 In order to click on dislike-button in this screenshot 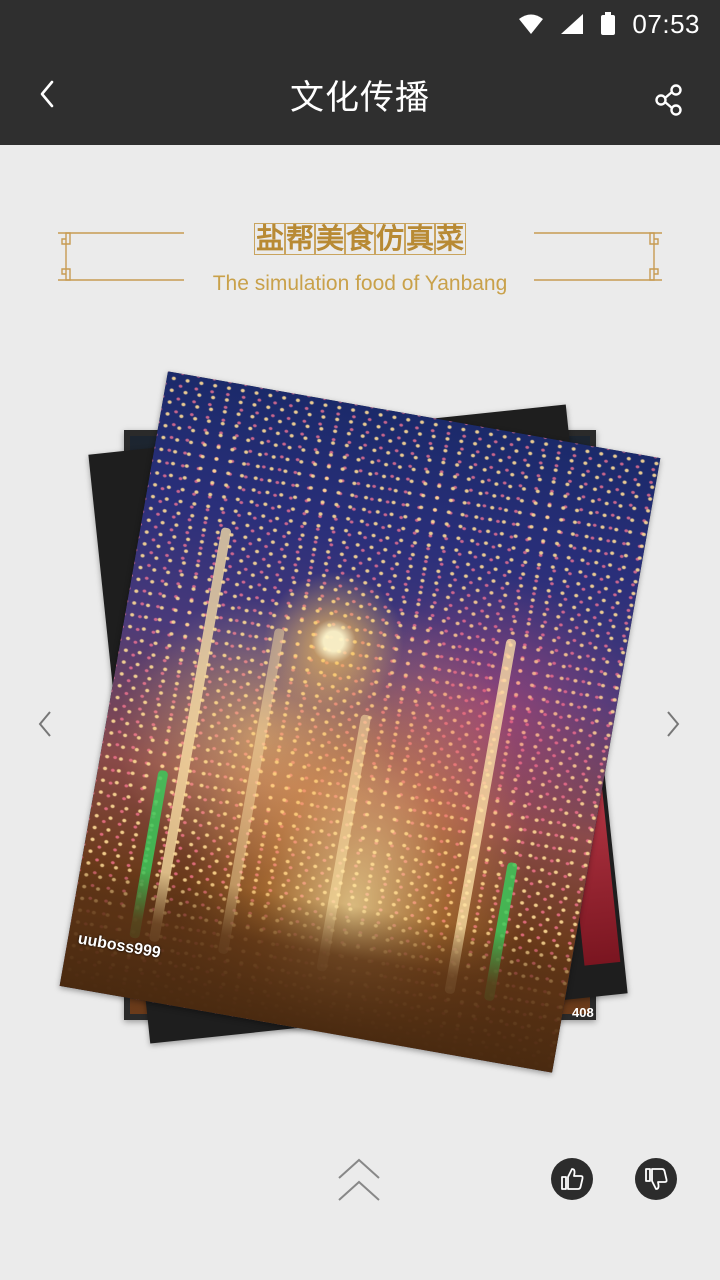, I will do `click(656, 1179)`.